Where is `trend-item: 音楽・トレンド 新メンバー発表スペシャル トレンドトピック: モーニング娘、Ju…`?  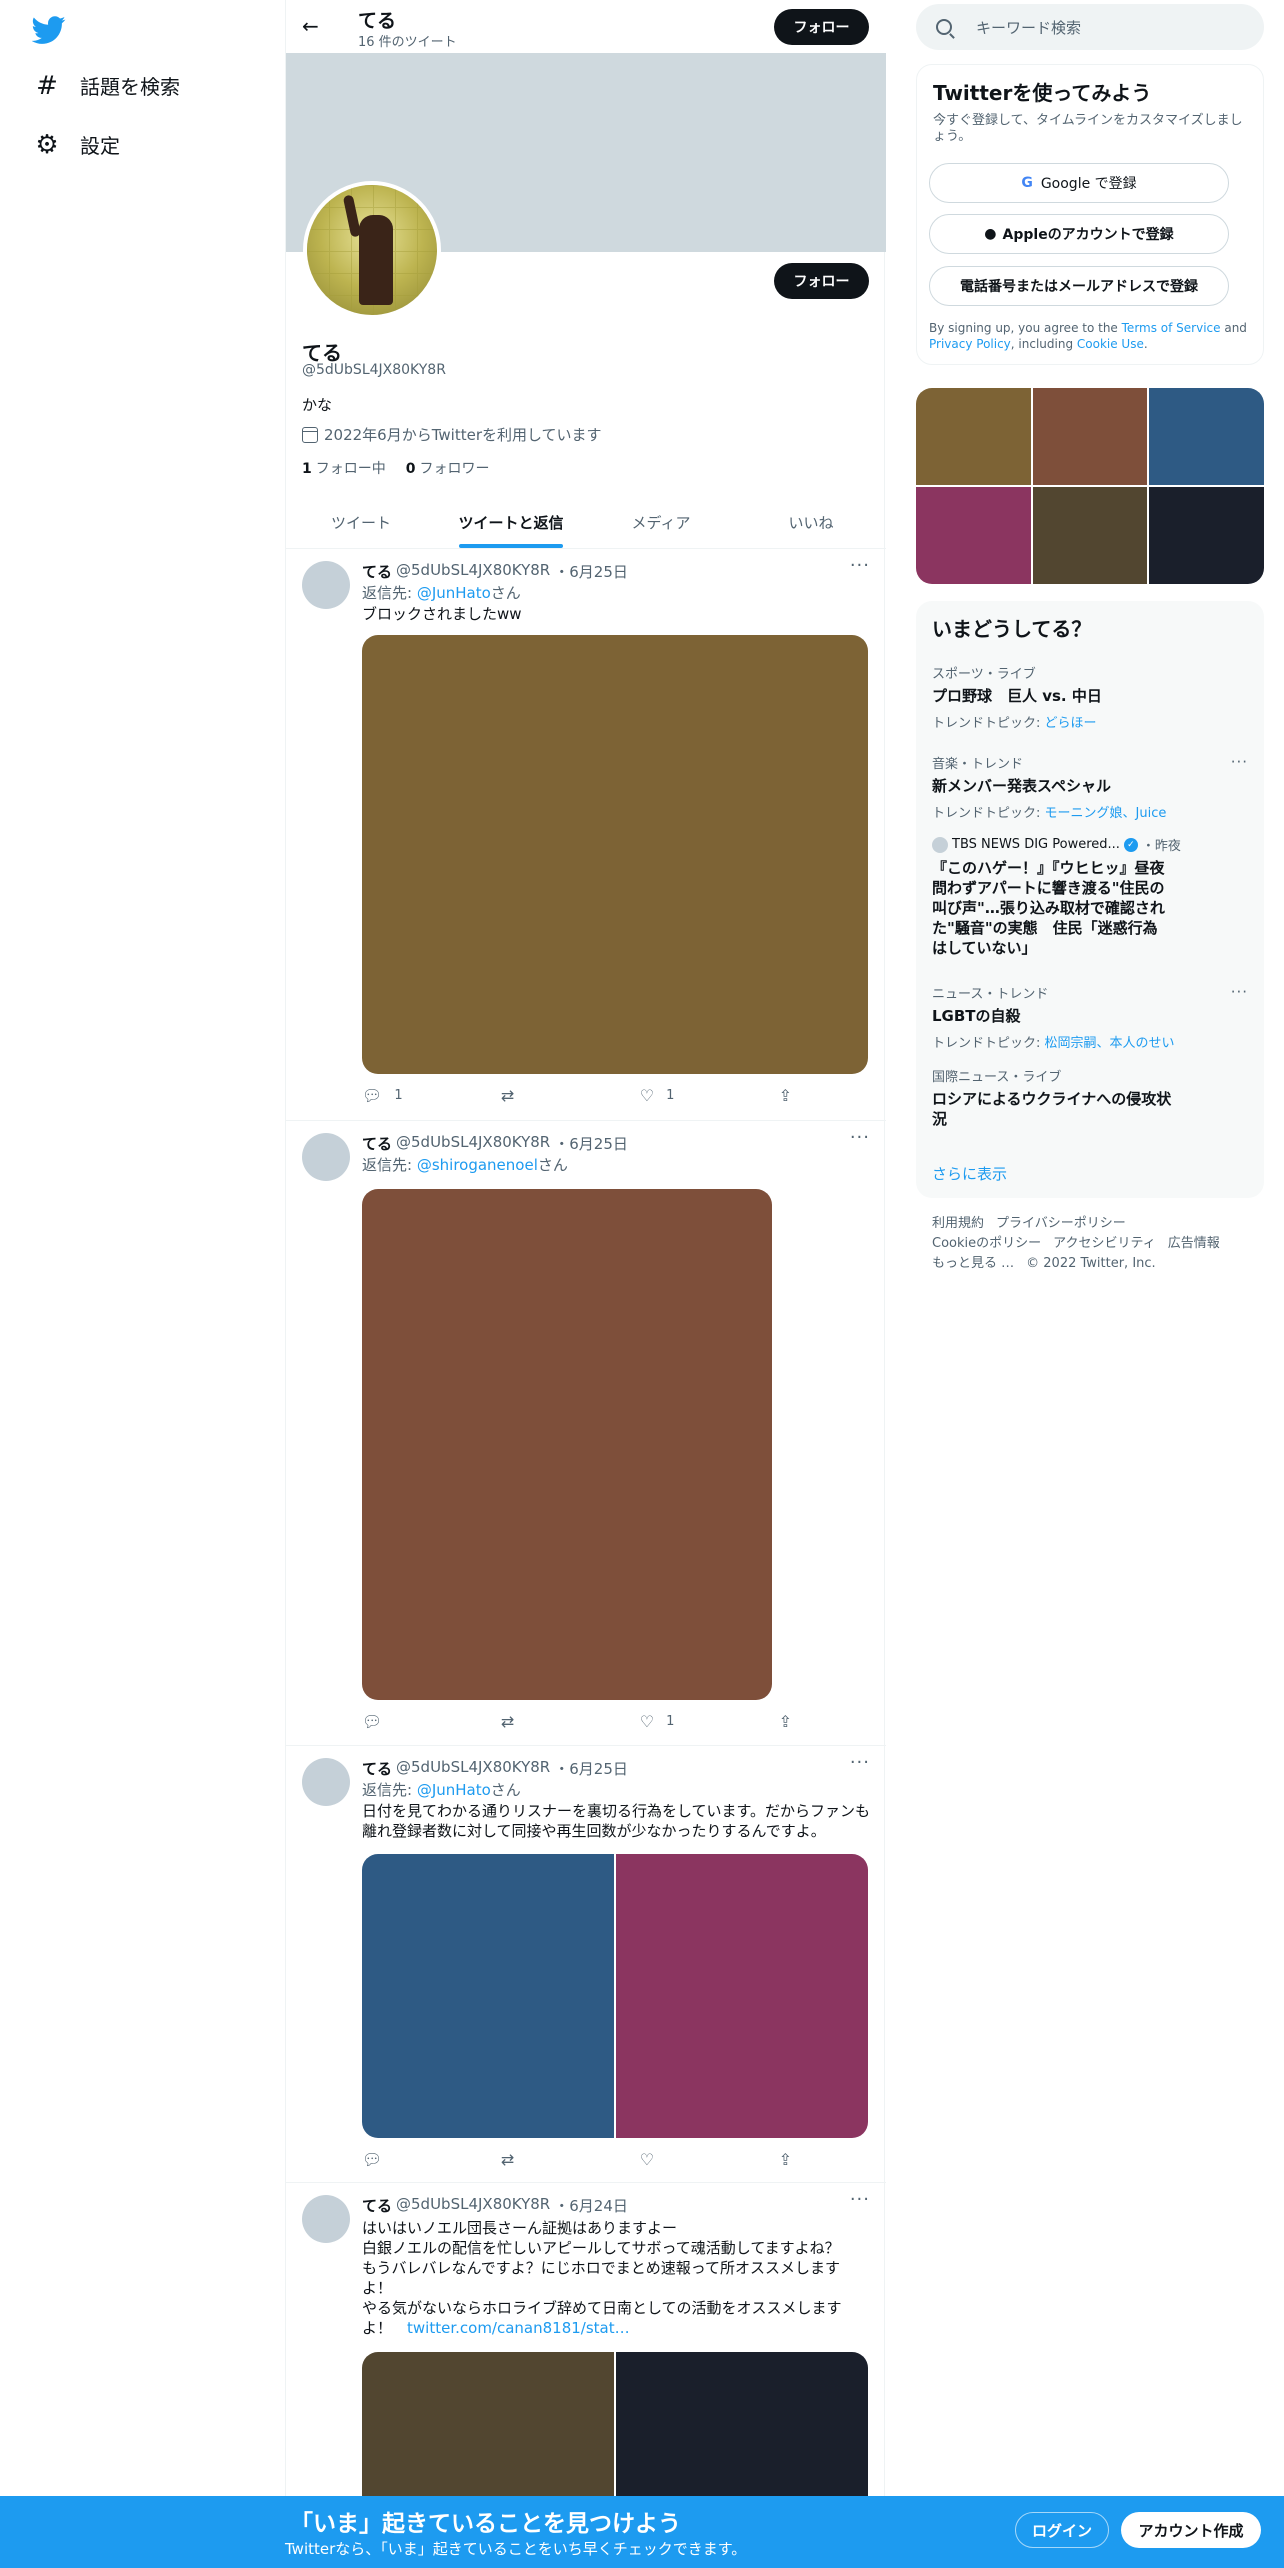 trend-item: 音楽・トレンド 新メンバー発表スペシャル トレンドトピック: モーニング娘、Ju… is located at coordinates (1090, 787).